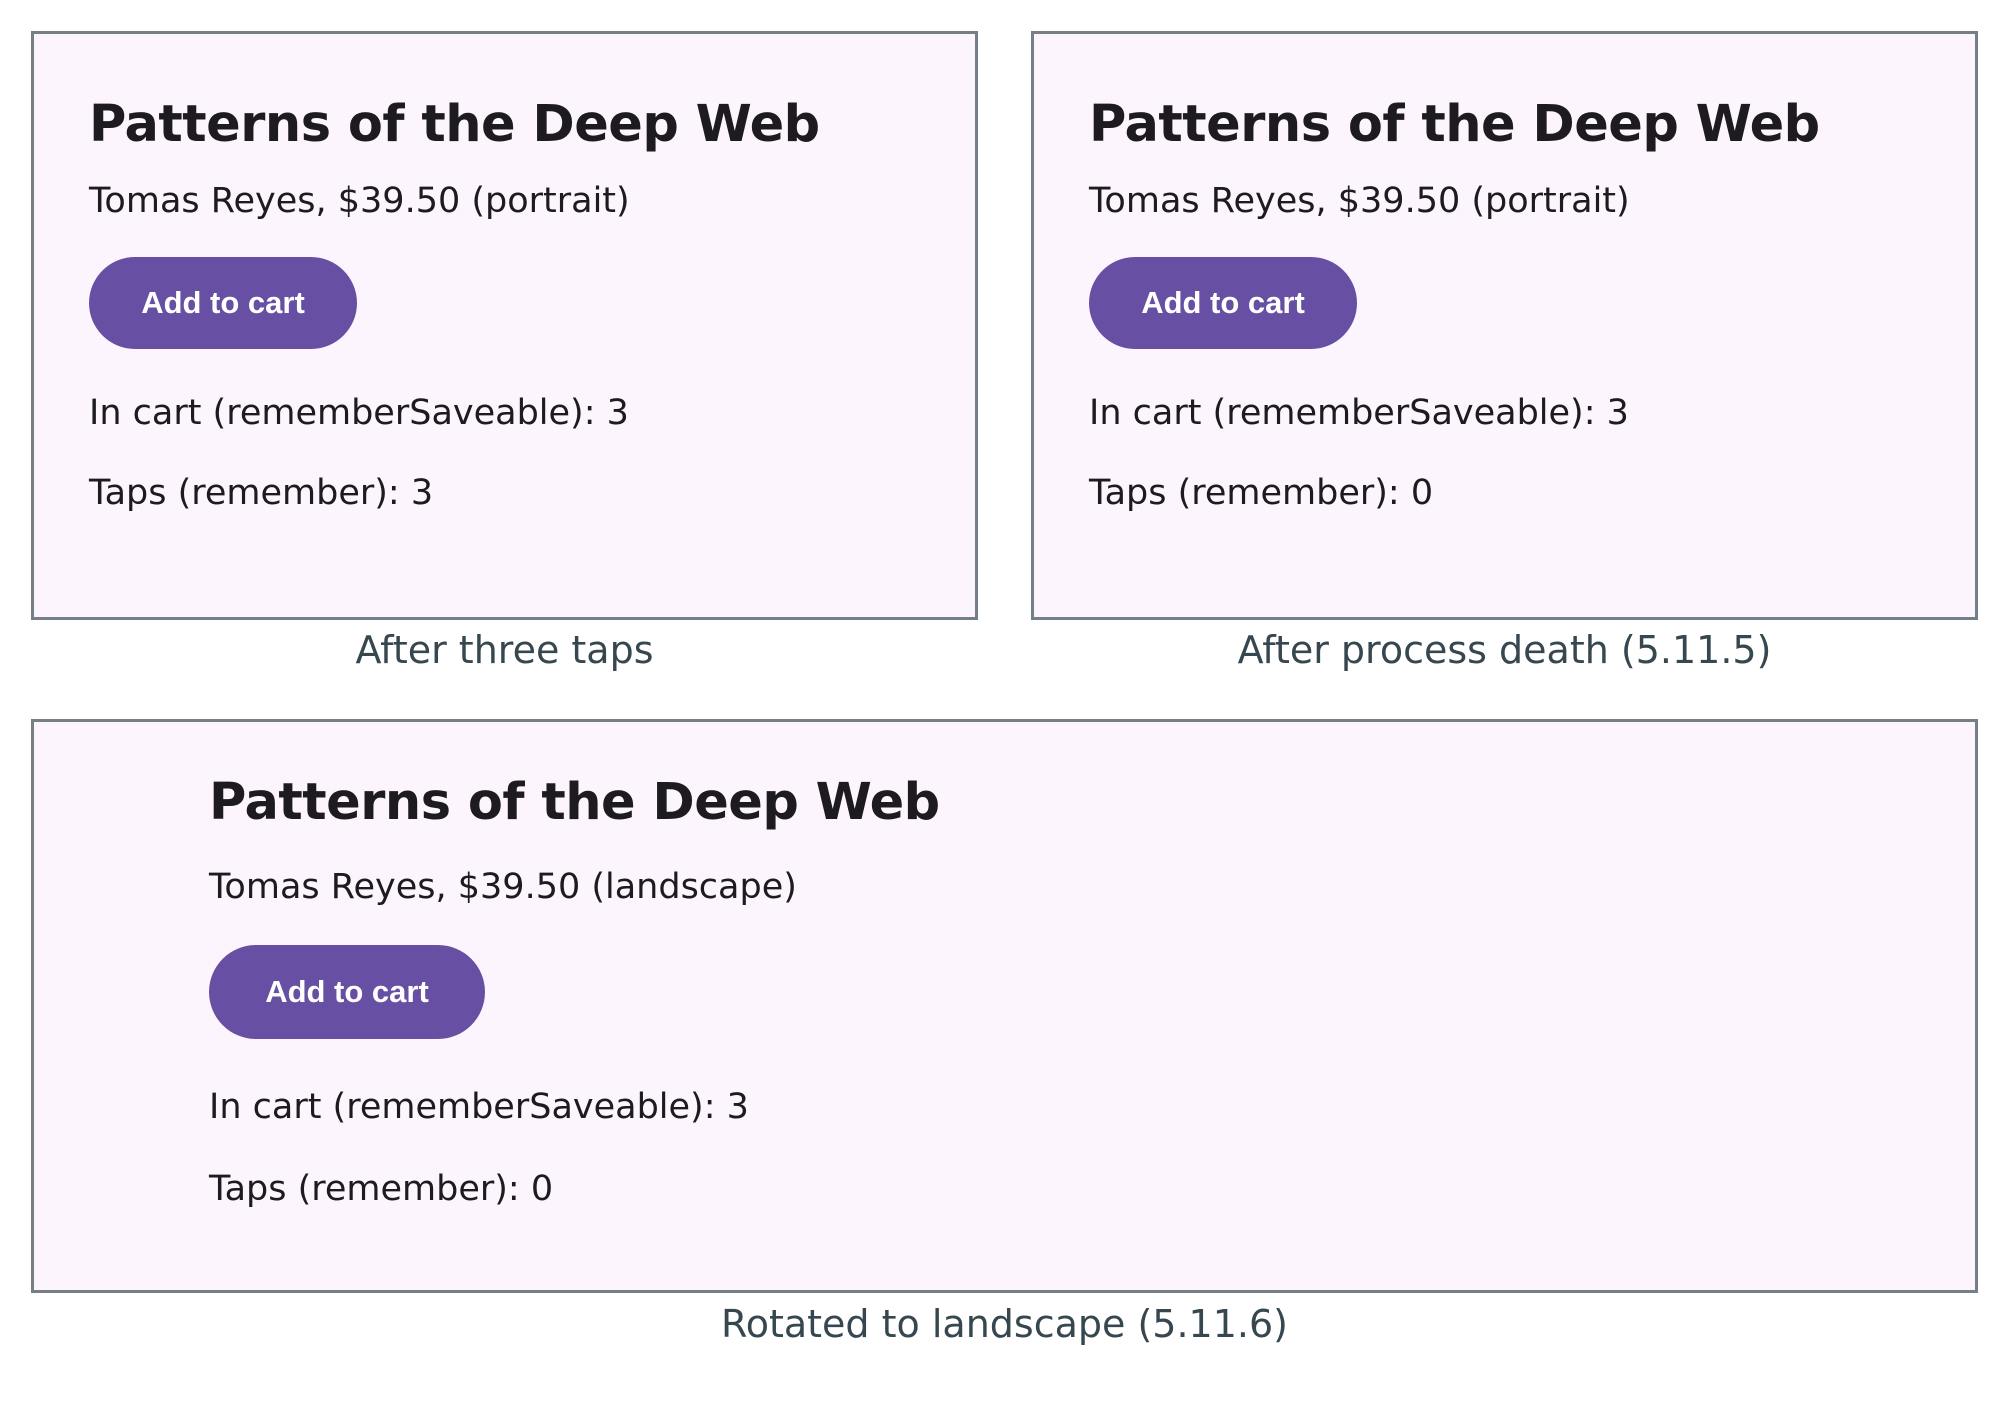 This screenshot has height=1414, width=2000. What do you see at coordinates (504, 650) in the screenshot?
I see `panel-caption: After three taps` at bounding box center [504, 650].